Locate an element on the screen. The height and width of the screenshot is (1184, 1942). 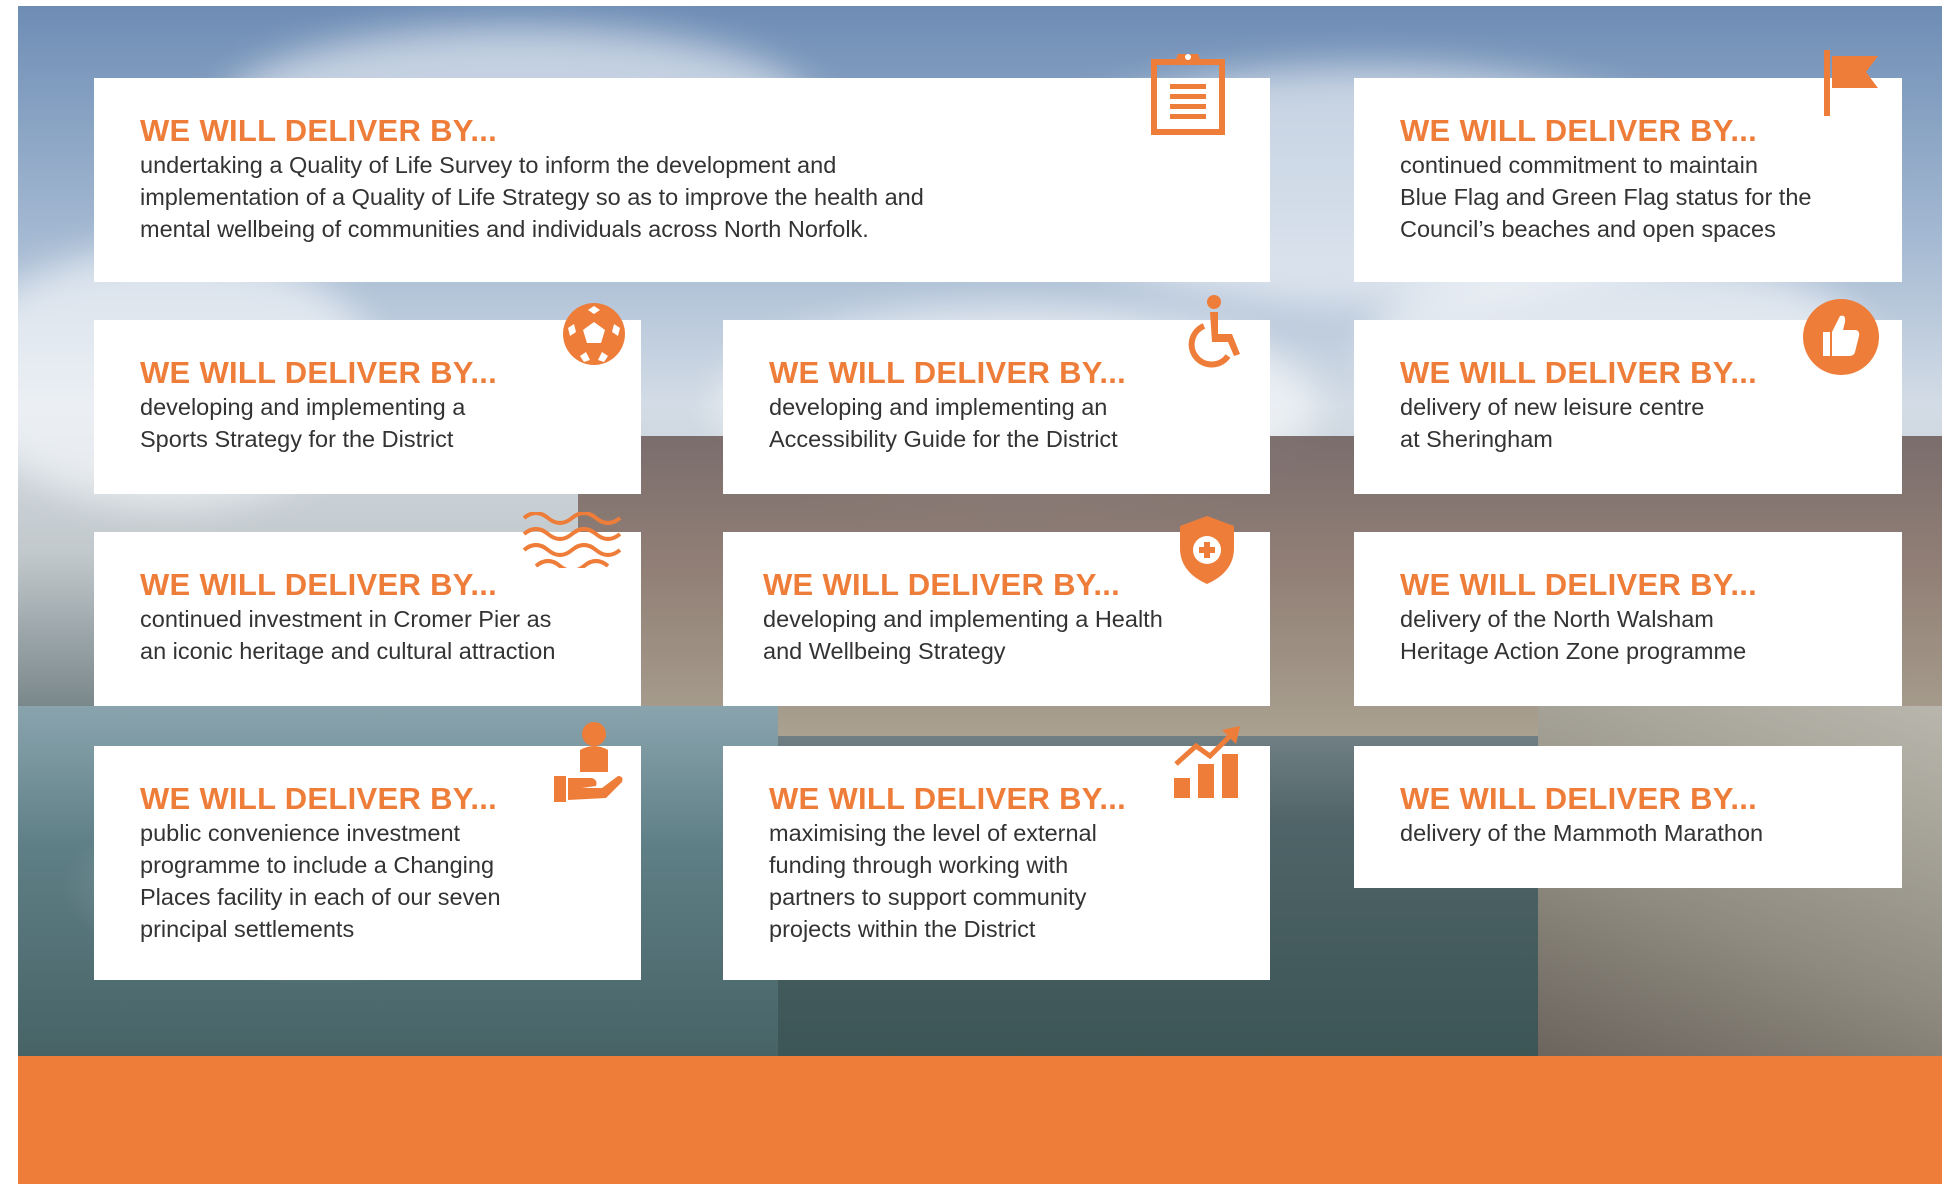
health-shield-icon is located at coordinates (1207, 550).